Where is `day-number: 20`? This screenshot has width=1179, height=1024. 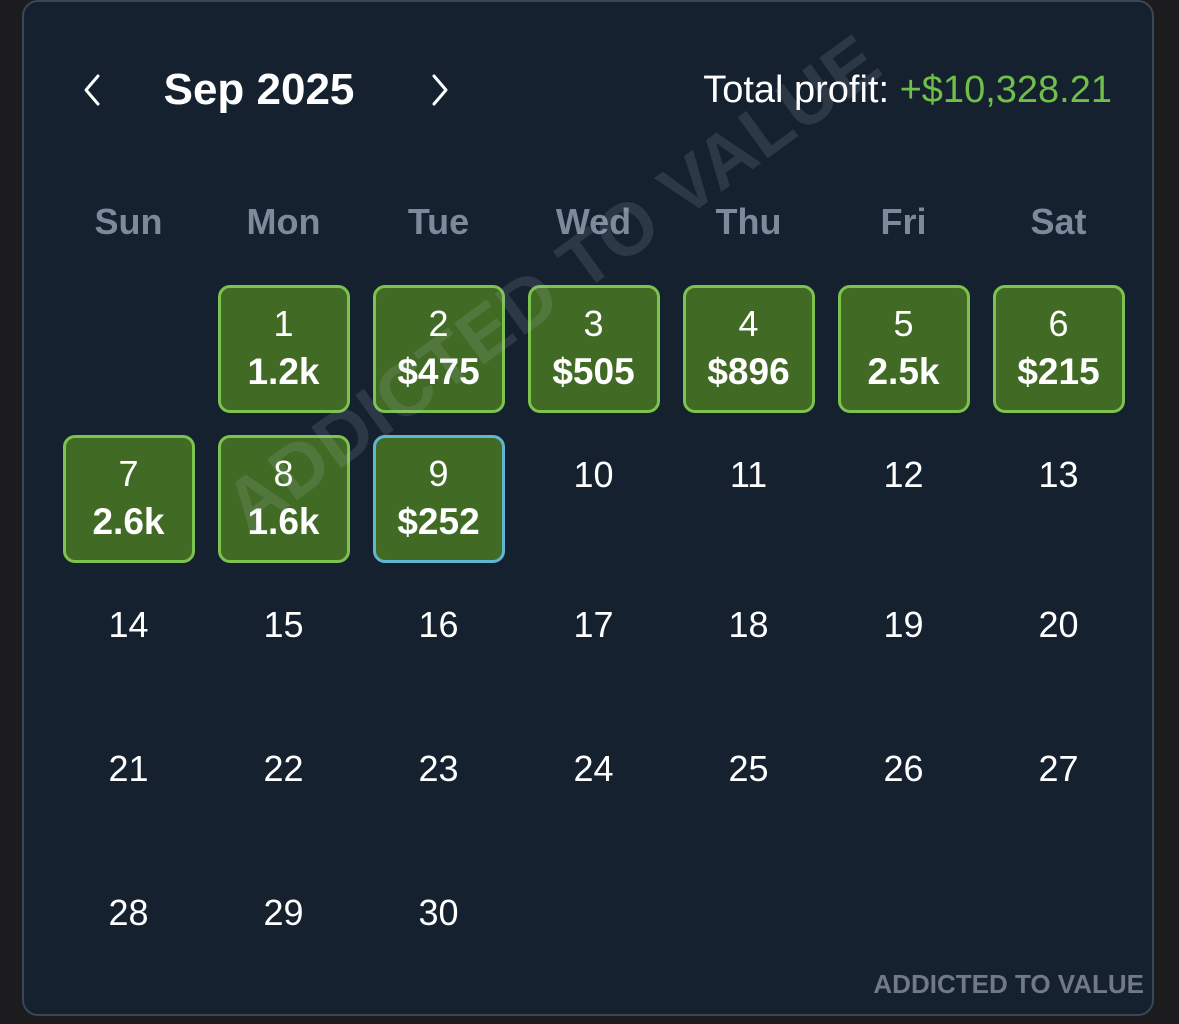
day-number: 20 is located at coordinates (1058, 625).